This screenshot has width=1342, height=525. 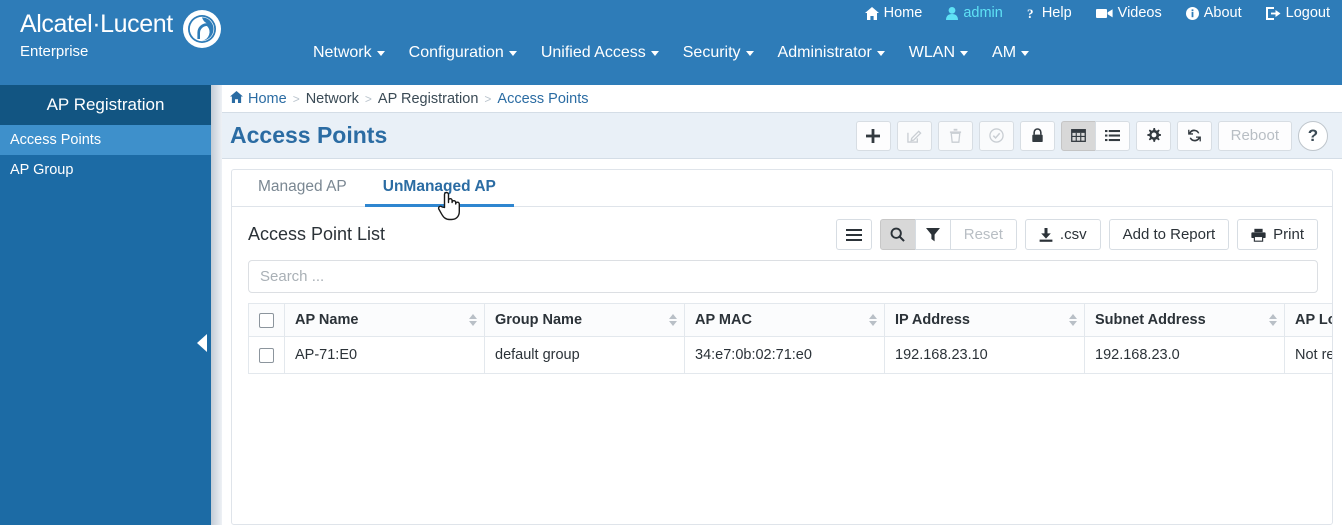 I want to click on logout-icon, so click(x=1273, y=13).